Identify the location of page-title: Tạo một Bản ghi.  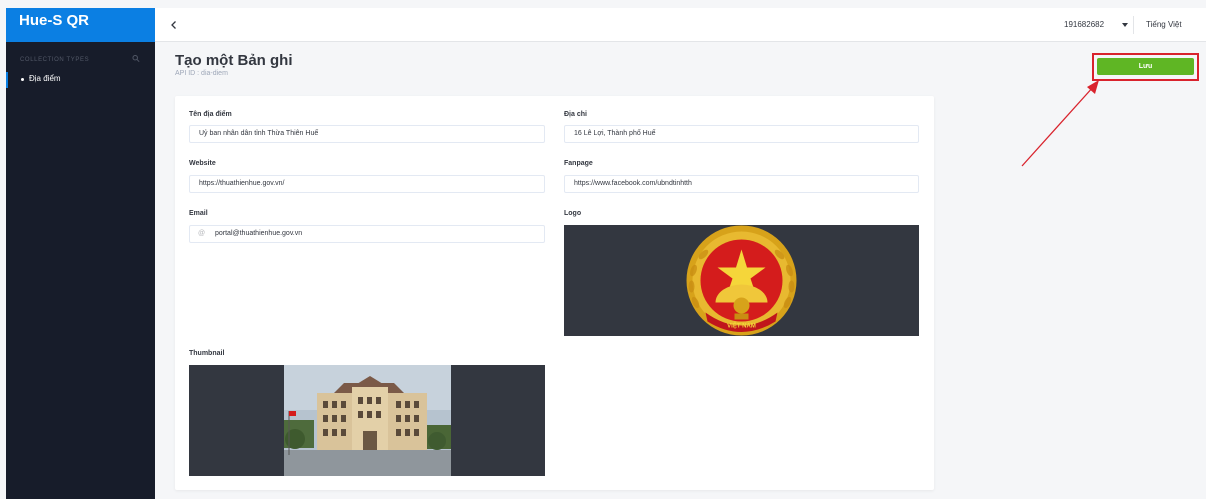
(234, 60).